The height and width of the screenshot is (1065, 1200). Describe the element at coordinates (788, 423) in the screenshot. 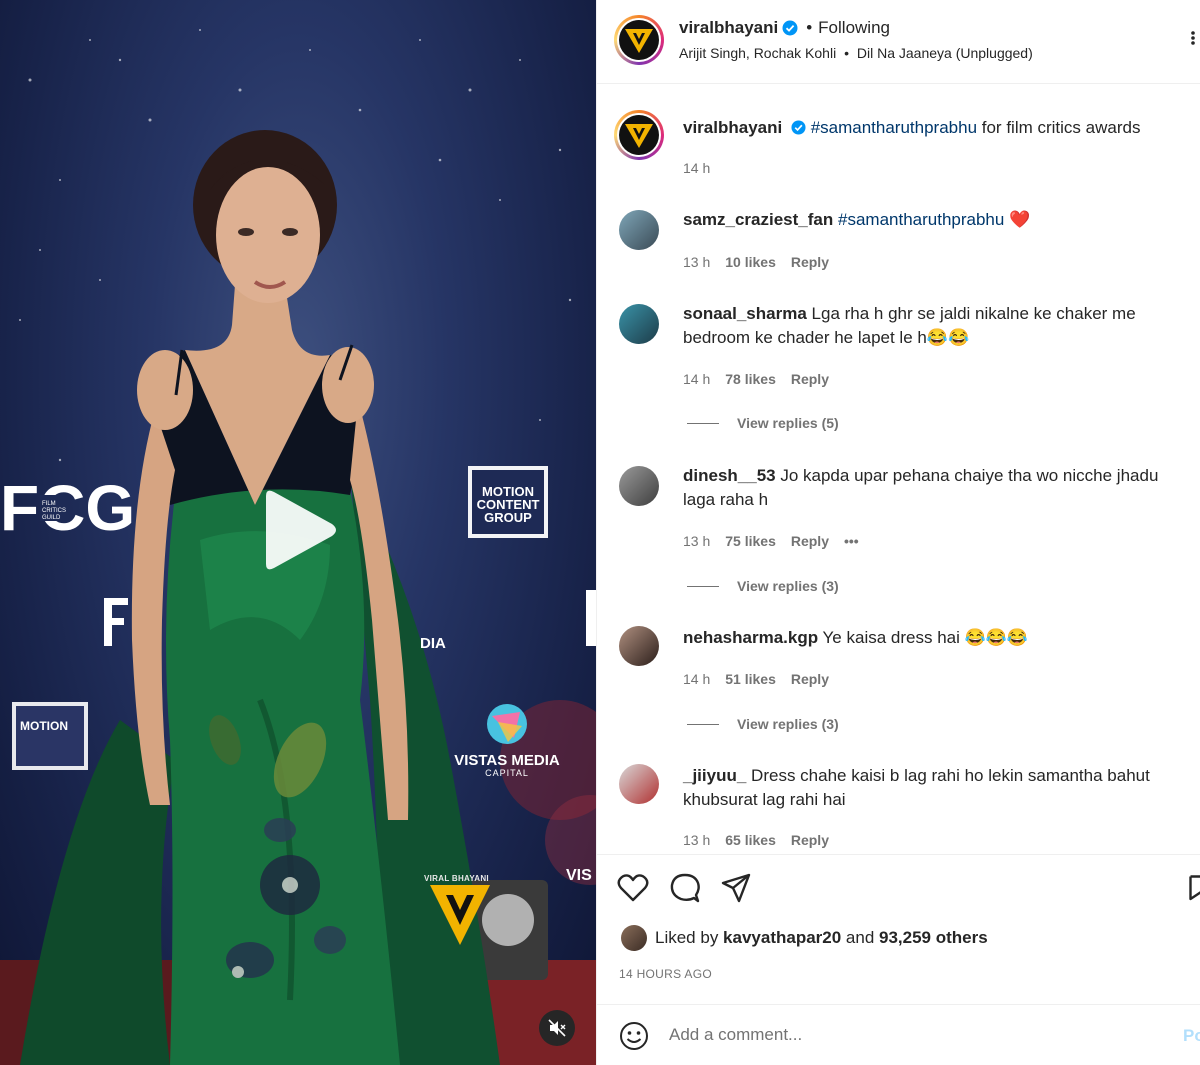

I see `view-replies-label: View replies (5)` at that location.